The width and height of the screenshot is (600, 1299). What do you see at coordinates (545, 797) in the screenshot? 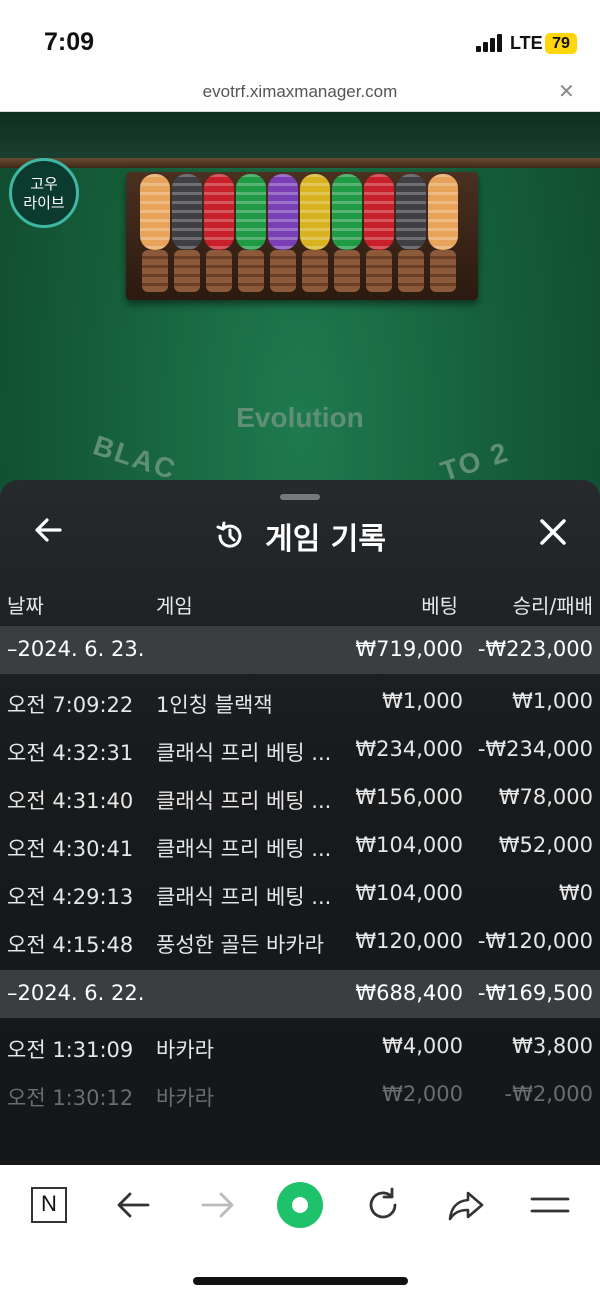
I see `row-result: ₩78,000` at bounding box center [545, 797].